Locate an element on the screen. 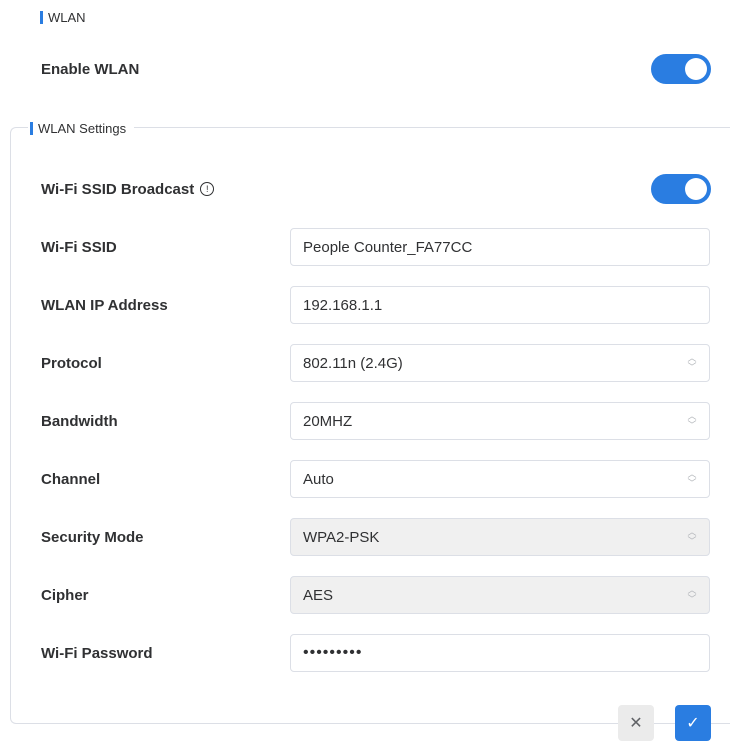  security-mode-select: WPA2-PSK ︿ ﹀ is located at coordinates (500, 537).